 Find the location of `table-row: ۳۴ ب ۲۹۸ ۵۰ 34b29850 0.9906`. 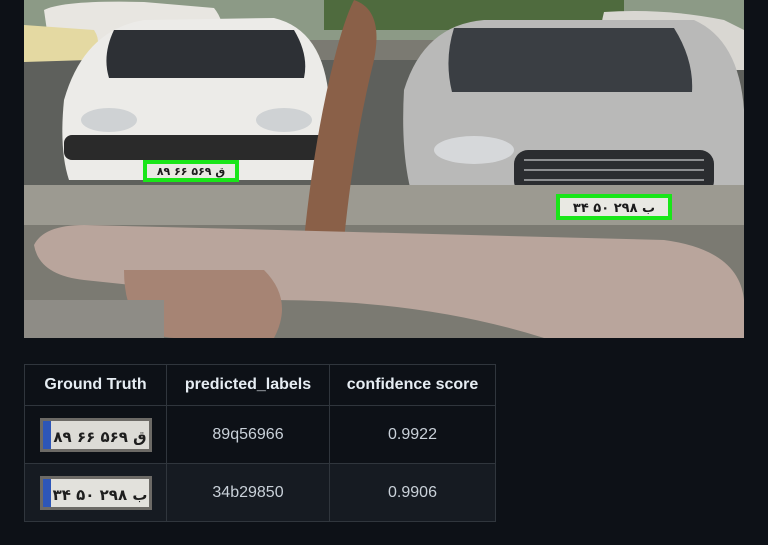

table-row: ۳۴ ب ۲۹۸ ۵۰ 34b29850 0.9906 is located at coordinates (260, 492).